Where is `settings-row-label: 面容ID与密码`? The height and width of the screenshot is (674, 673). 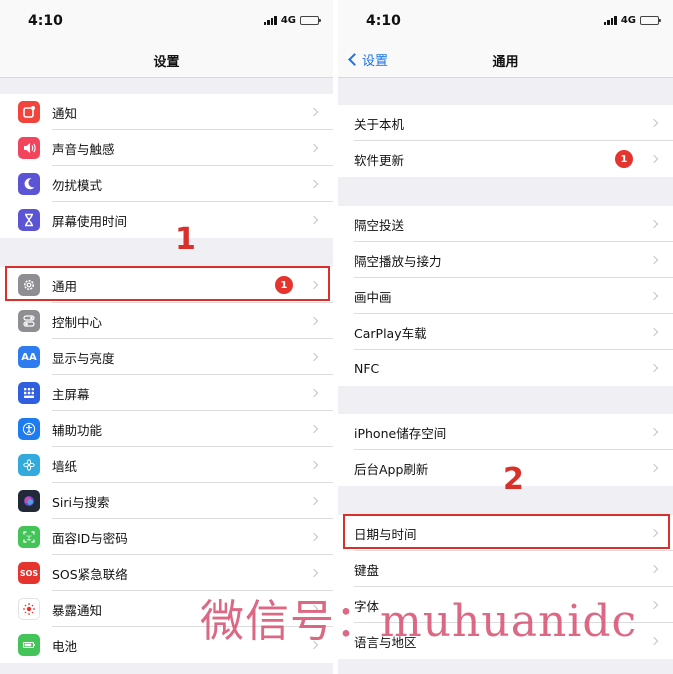
settings-row-label: 面容ID与密码 is located at coordinates (90, 538).